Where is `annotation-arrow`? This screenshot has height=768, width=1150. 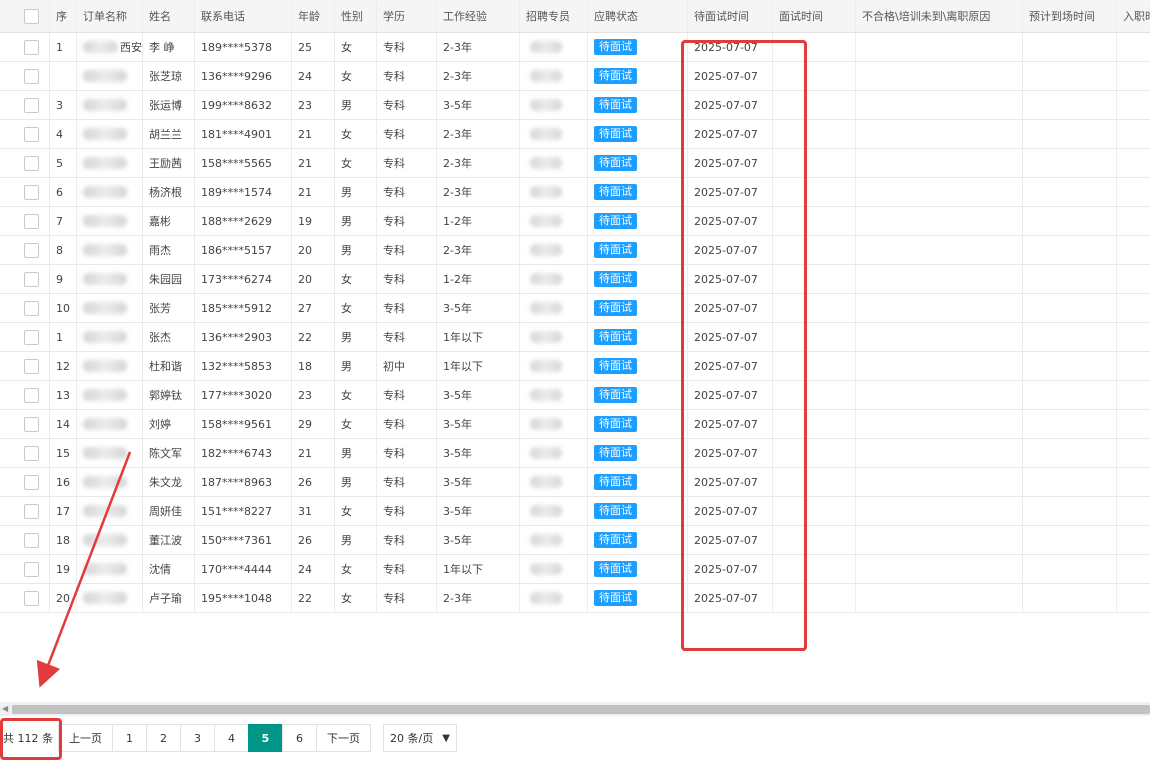 annotation-arrow is located at coordinates (84, 569).